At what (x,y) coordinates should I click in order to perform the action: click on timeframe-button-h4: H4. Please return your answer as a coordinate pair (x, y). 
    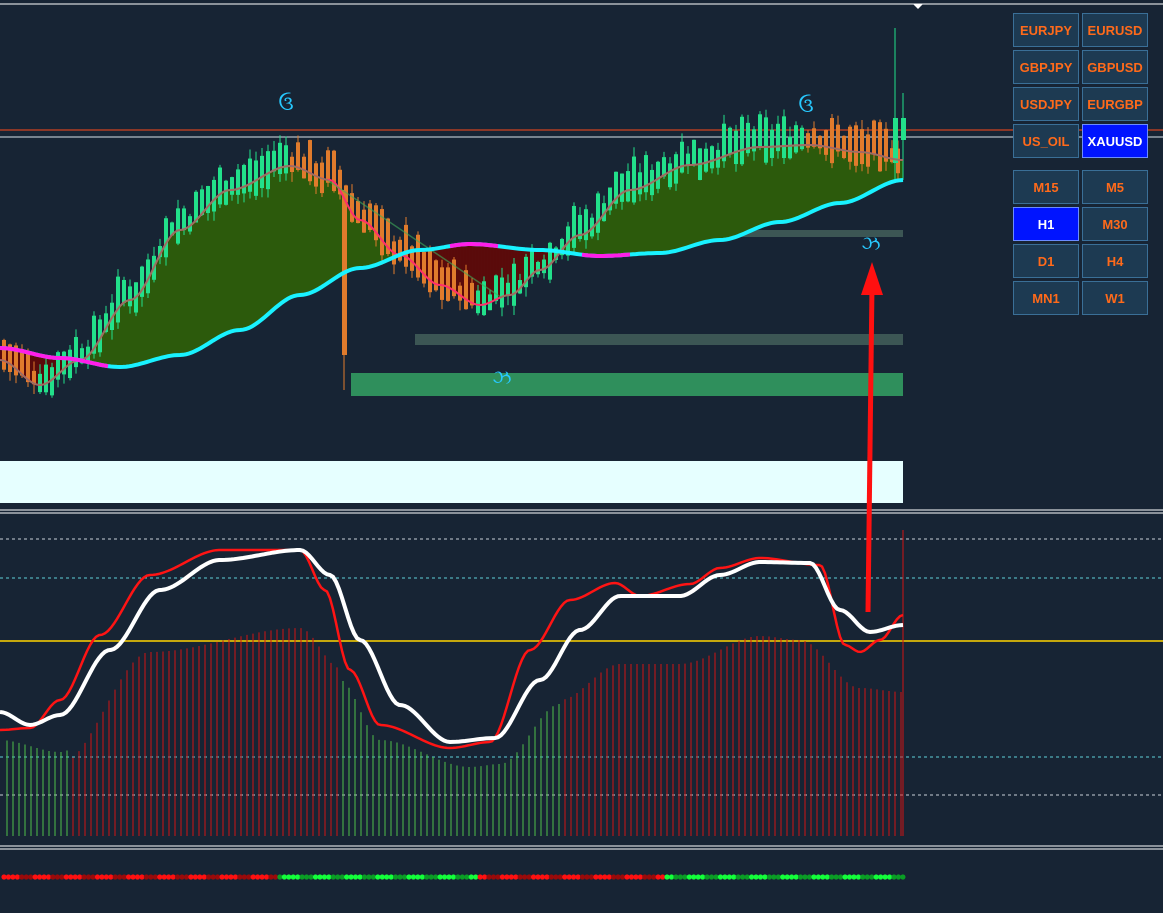
    Looking at the image, I should click on (1115, 261).